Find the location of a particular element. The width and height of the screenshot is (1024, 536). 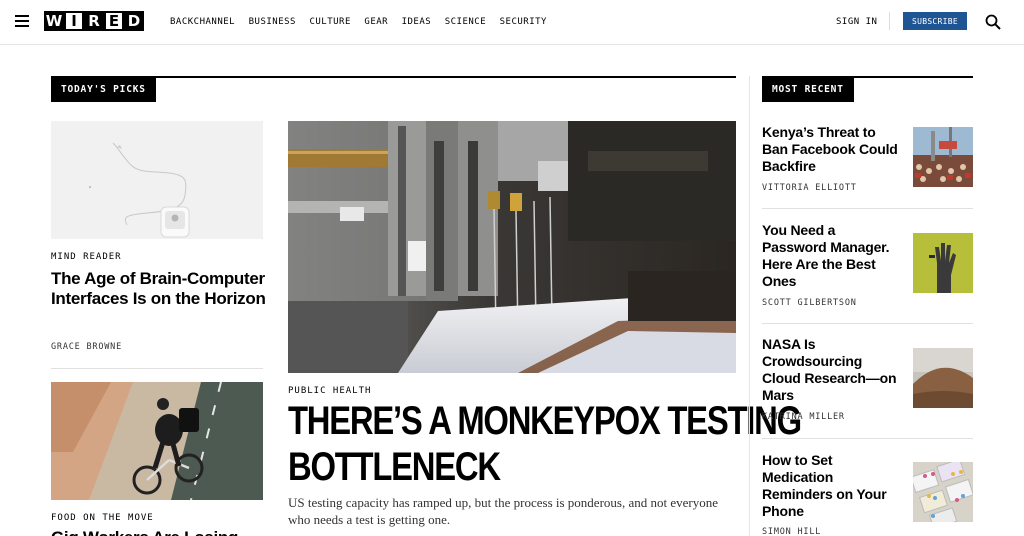

feature-headline-line1: There’s a Monkeypox Testing is located at coordinates (545, 421).